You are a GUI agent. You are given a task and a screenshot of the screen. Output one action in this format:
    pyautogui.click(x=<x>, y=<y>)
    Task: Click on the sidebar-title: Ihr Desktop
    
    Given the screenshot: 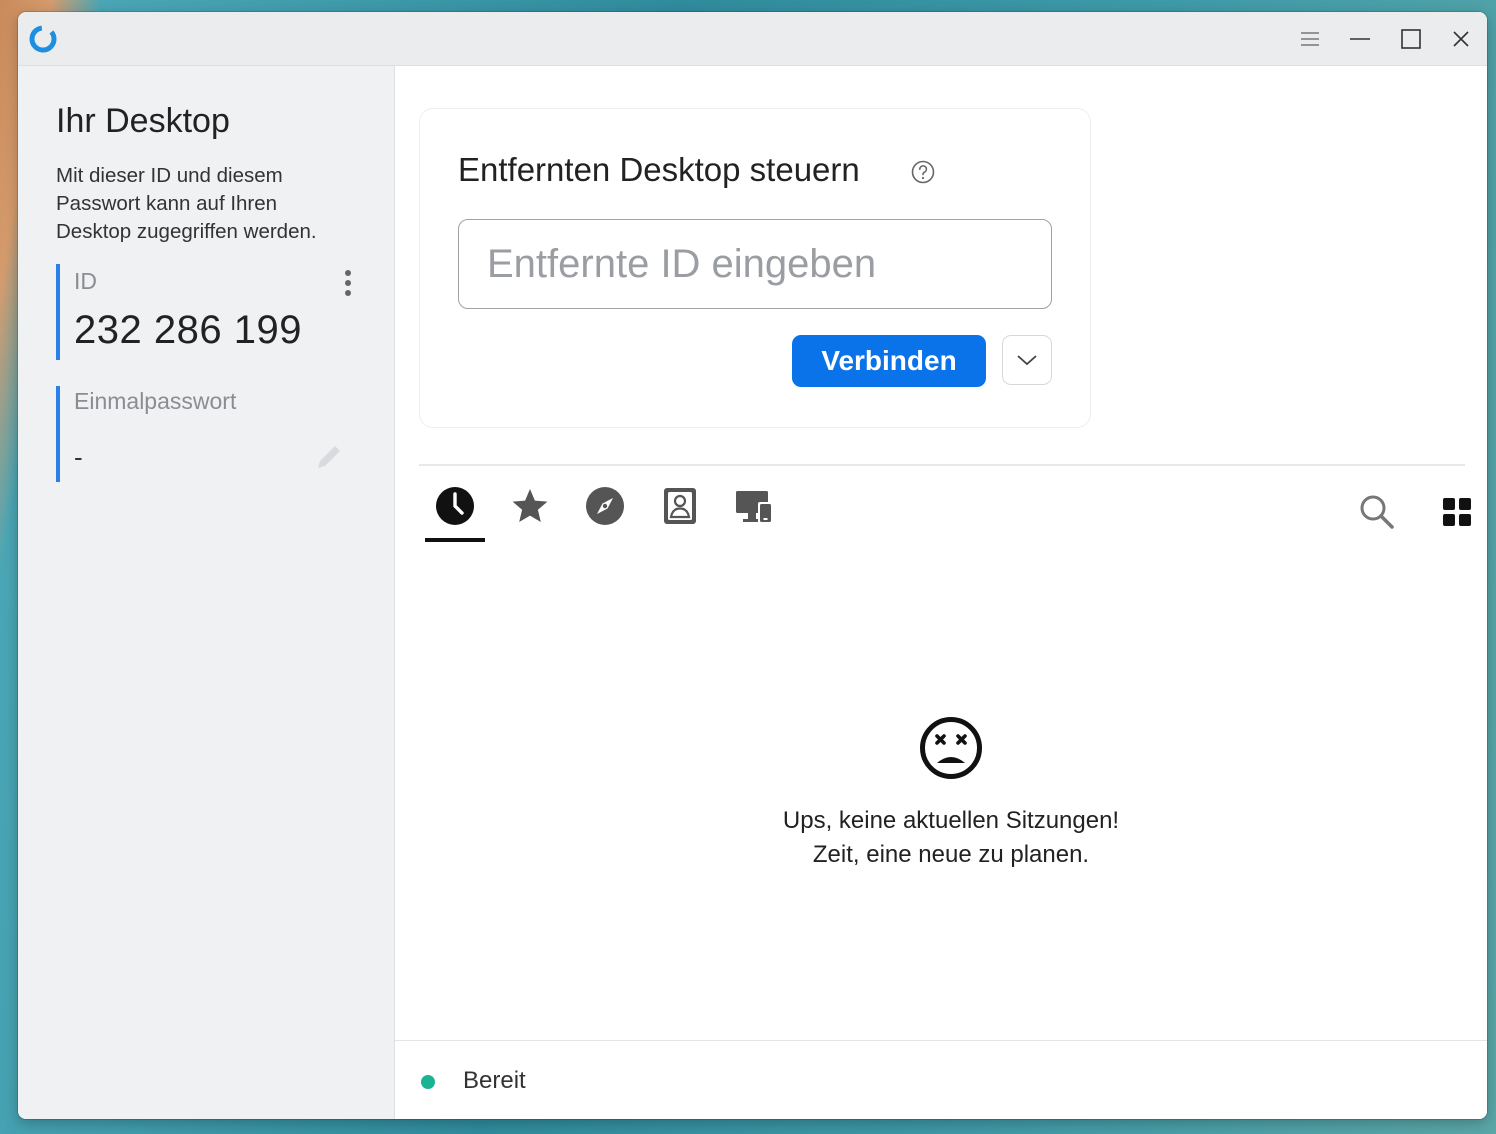 What is the action you would take?
    pyautogui.click(x=143, y=121)
    